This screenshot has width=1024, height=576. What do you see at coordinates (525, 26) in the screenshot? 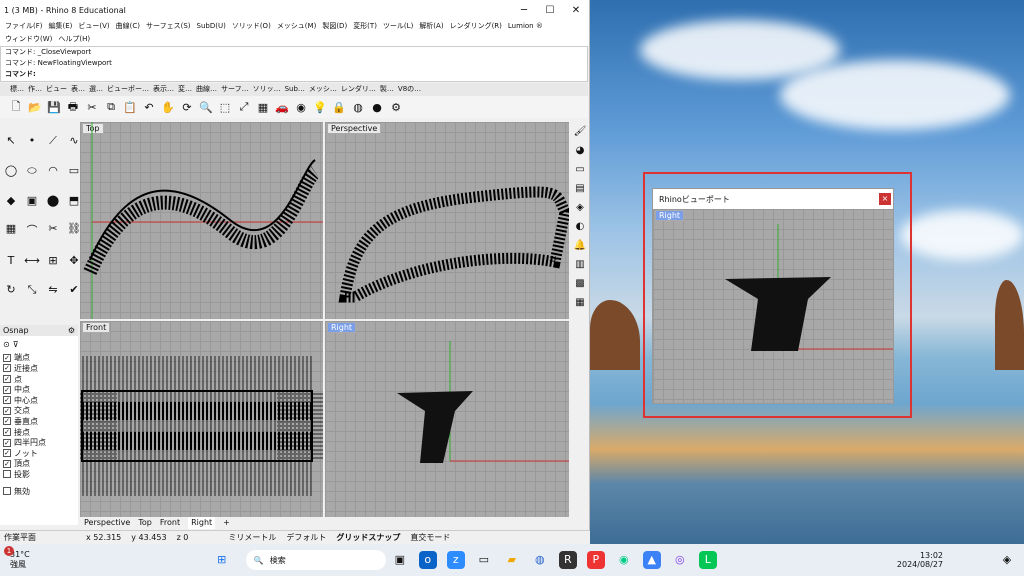
I see `menu-lumion: Lumion ®` at bounding box center [525, 26].